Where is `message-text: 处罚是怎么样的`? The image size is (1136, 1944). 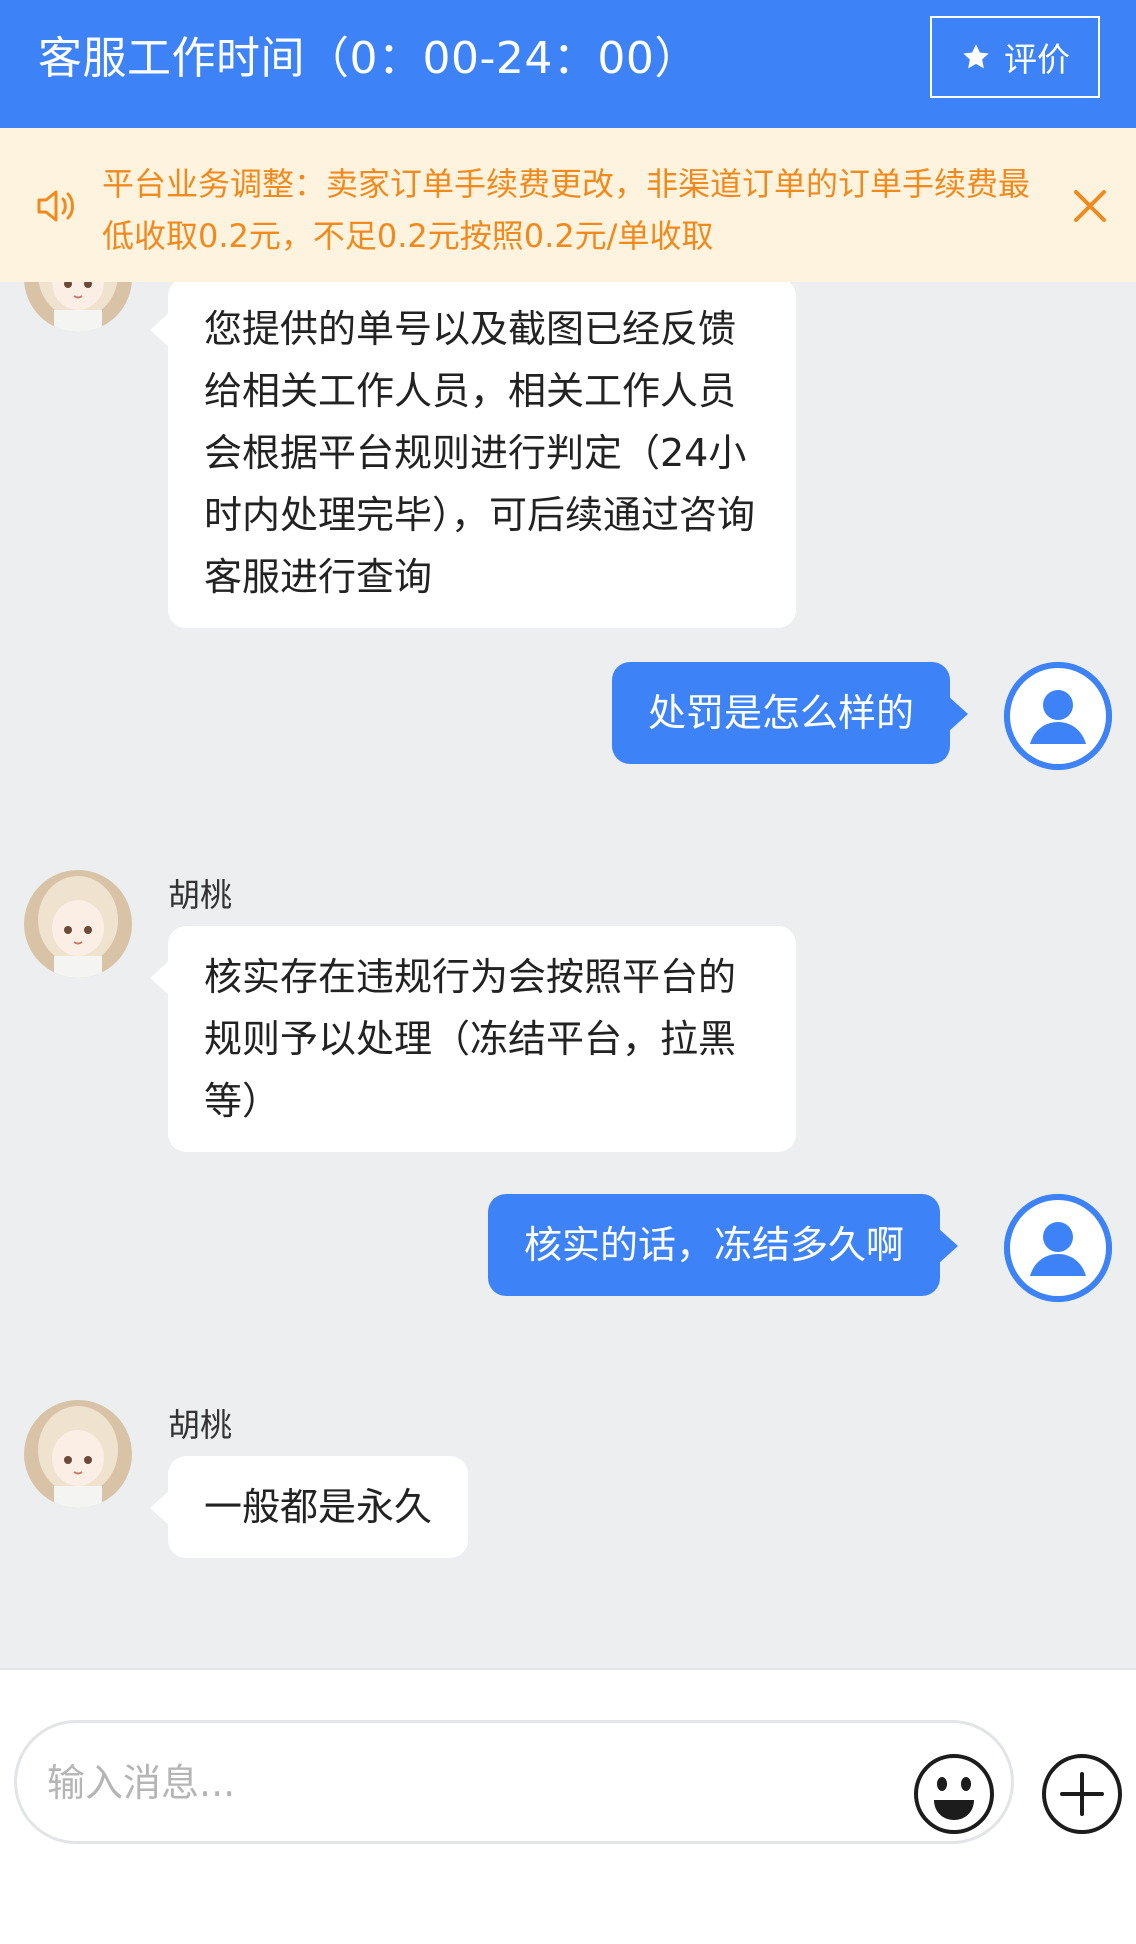 message-text: 处罚是怎么样的 is located at coordinates (781, 713).